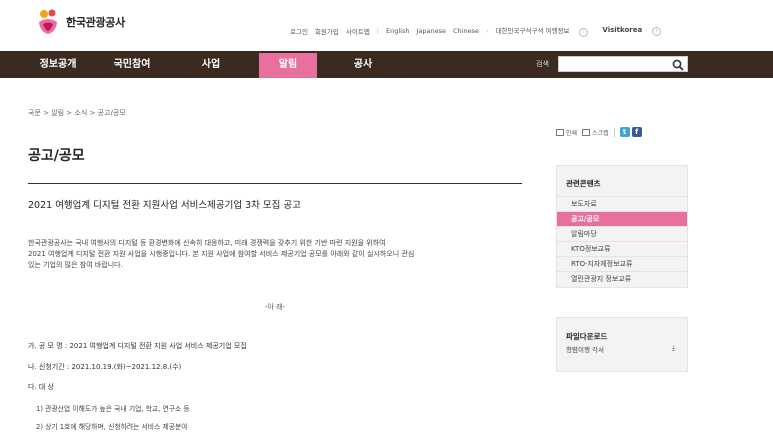 This screenshot has height=443, width=773. What do you see at coordinates (113, 409) in the screenshot?
I see `notice-sub-item: 1) 관광산업 이해도가 높은 국내 기업, 학교, 연구소 등` at bounding box center [113, 409].